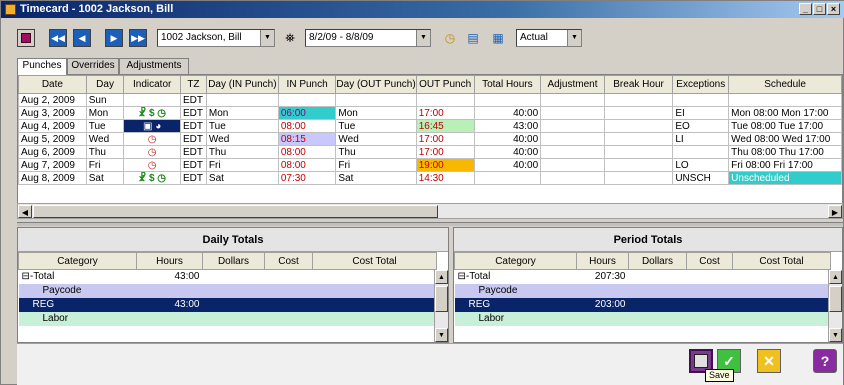 The height and width of the screenshot is (385, 844). I want to click on col-header-cost-total: Cost Total, so click(374, 261).